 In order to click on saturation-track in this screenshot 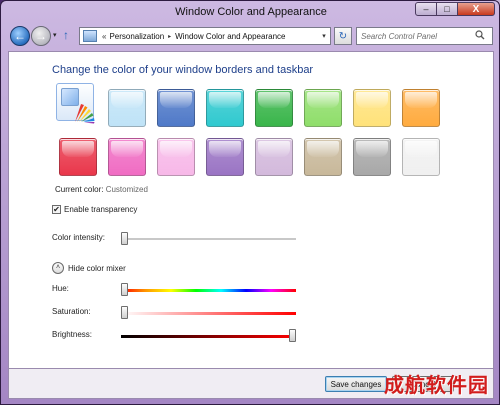, I will do `click(208, 313)`.